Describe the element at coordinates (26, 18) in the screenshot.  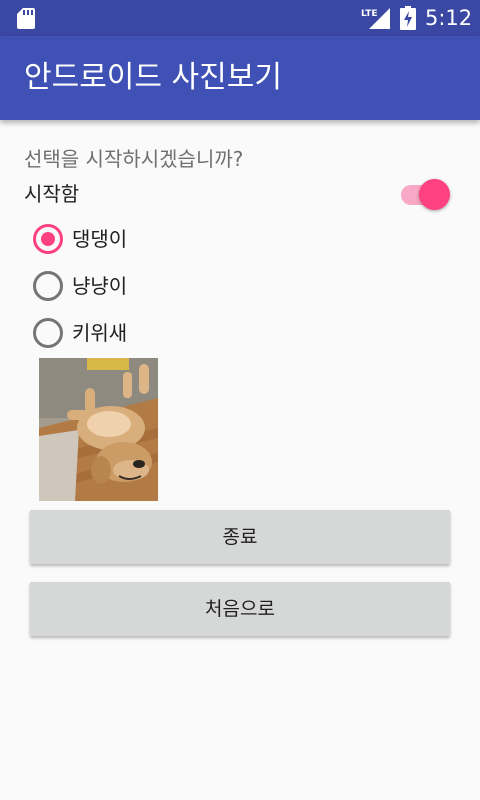
I see `sd-card-icon` at that location.